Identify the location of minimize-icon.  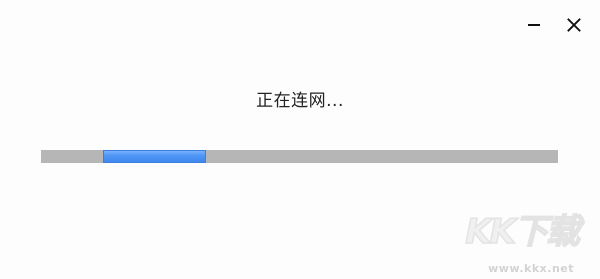
(534, 25).